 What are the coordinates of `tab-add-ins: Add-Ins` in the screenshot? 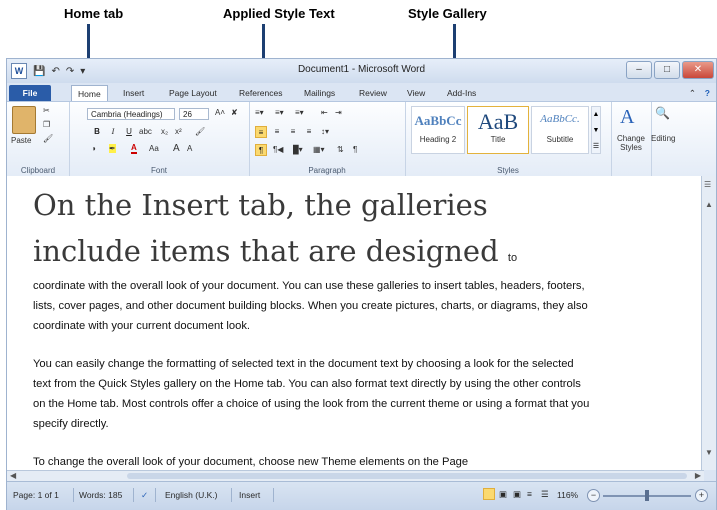 It's located at (461, 93).